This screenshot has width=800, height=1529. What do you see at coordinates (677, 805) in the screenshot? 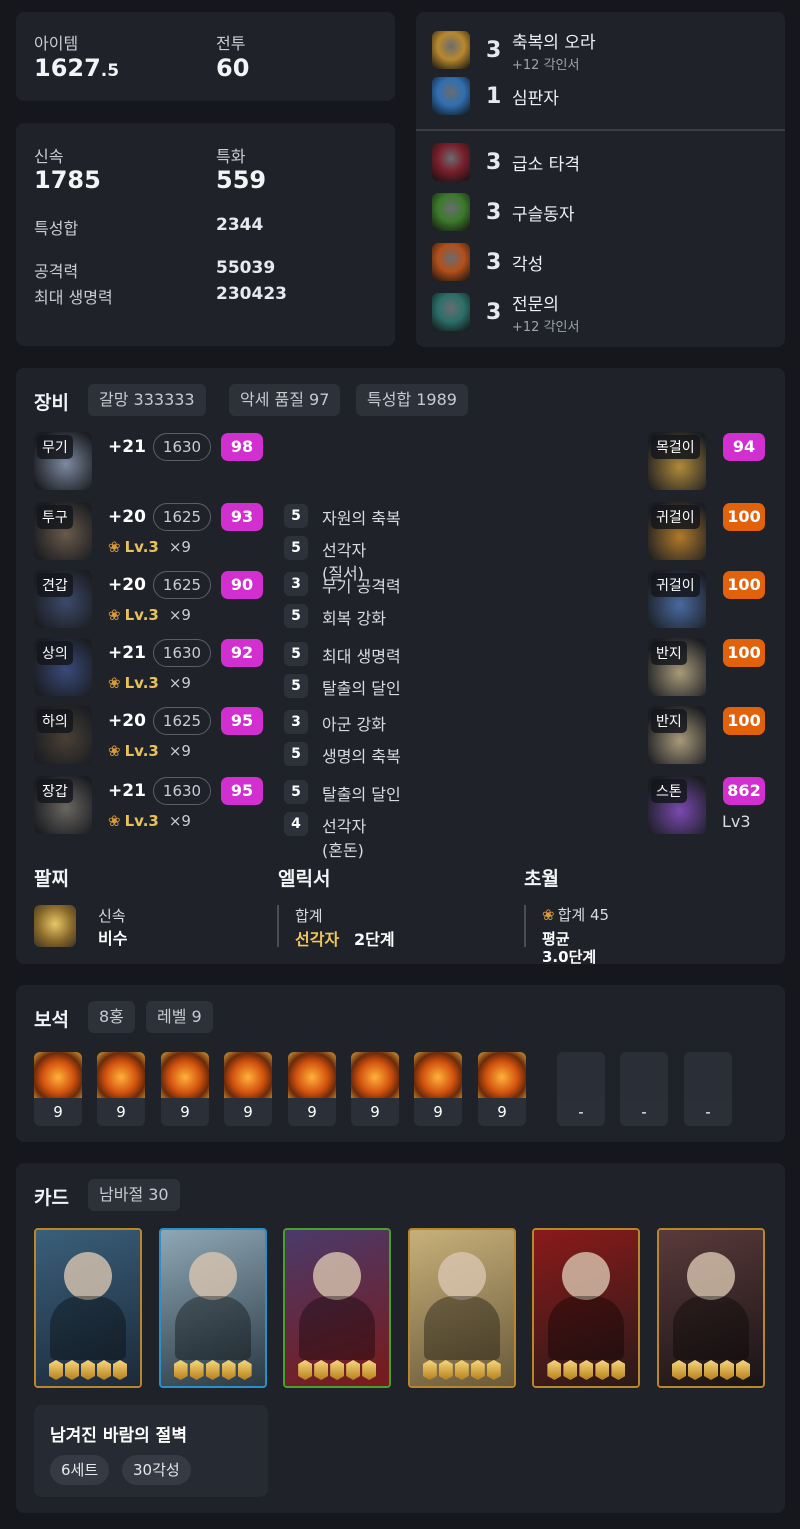
I see `accessory-icon: 스톤` at bounding box center [677, 805].